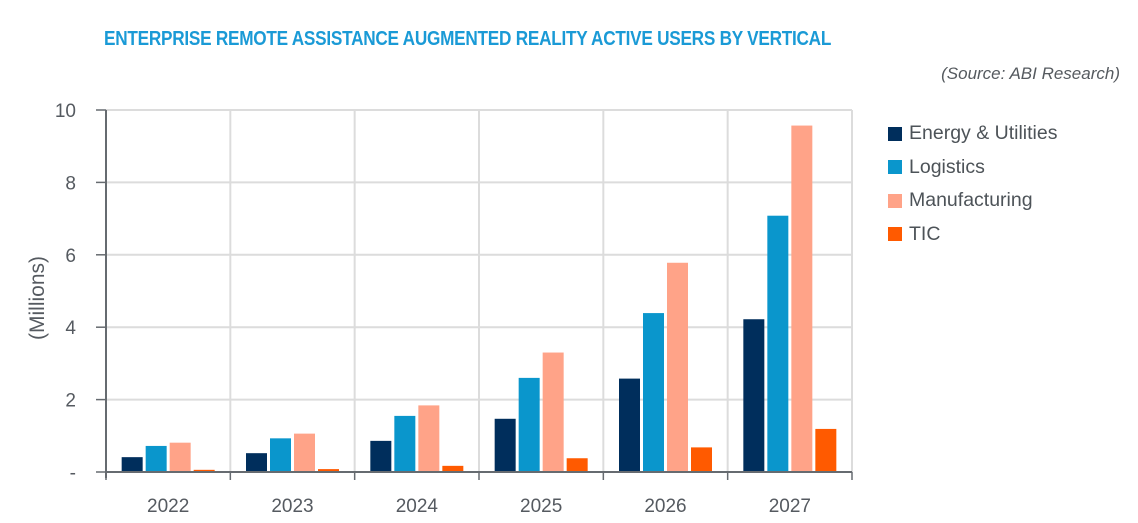  What do you see at coordinates (37, 298) in the screenshot?
I see `y-axis-label: (Millions)` at bounding box center [37, 298].